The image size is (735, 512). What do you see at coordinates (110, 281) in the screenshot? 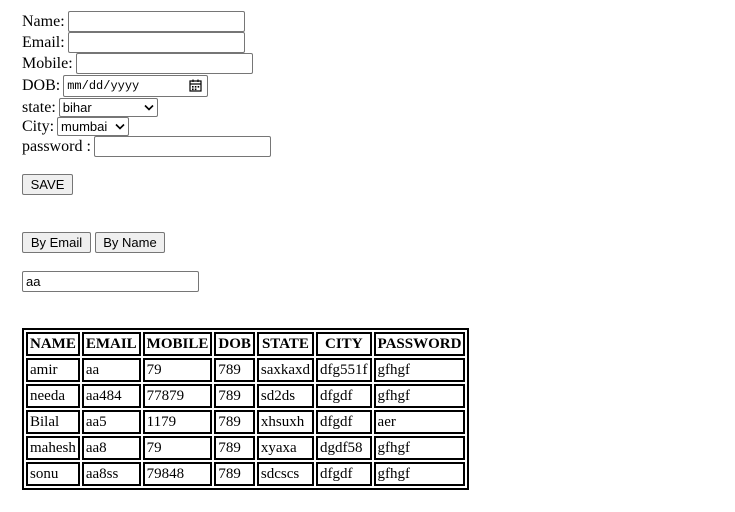
I see `search-input: aa` at bounding box center [110, 281].